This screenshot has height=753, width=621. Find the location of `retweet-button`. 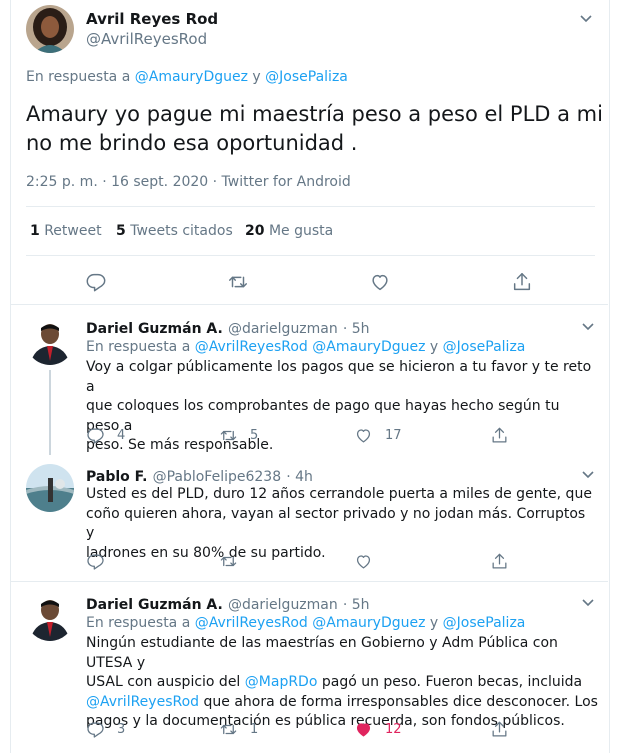

retweet-button is located at coordinates (228, 561).